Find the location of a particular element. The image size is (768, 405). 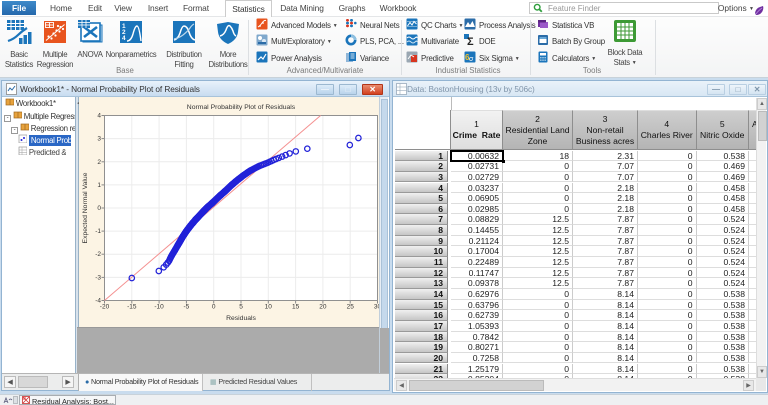

svg-text: 25 is located at coordinates (351, 307).